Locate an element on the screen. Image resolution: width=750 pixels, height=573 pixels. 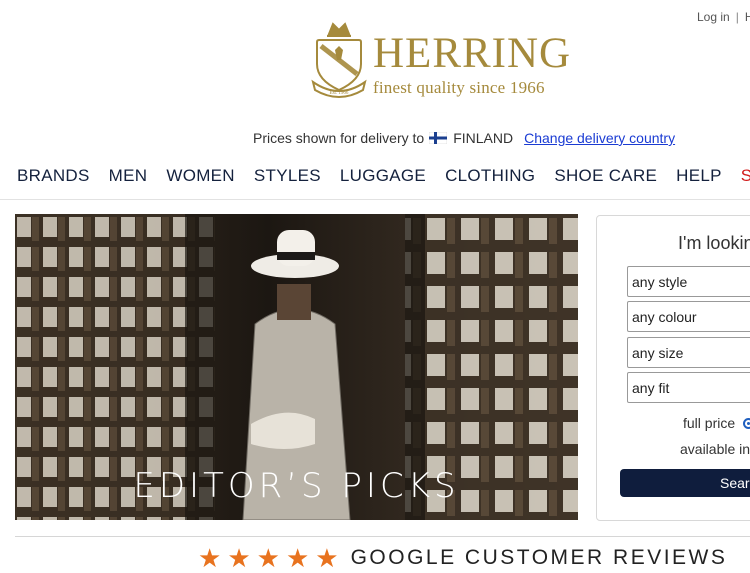
crest-icon: Est. 1966 is located at coordinates (339, 60).